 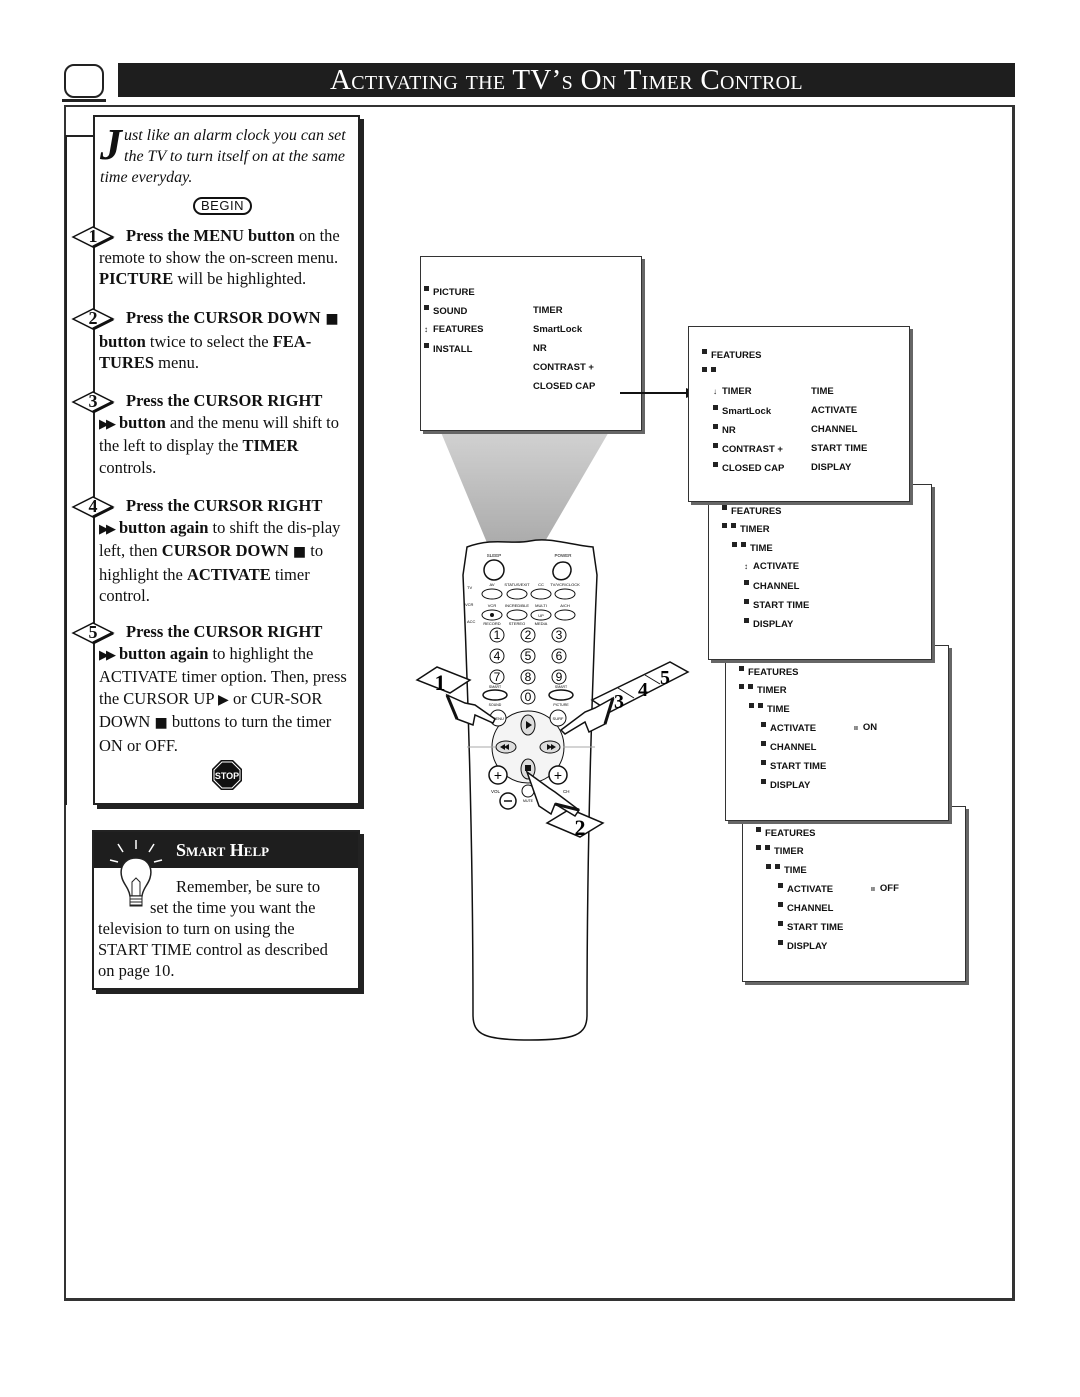 I want to click on svg-text: MEDIA, so click(x=541, y=623).